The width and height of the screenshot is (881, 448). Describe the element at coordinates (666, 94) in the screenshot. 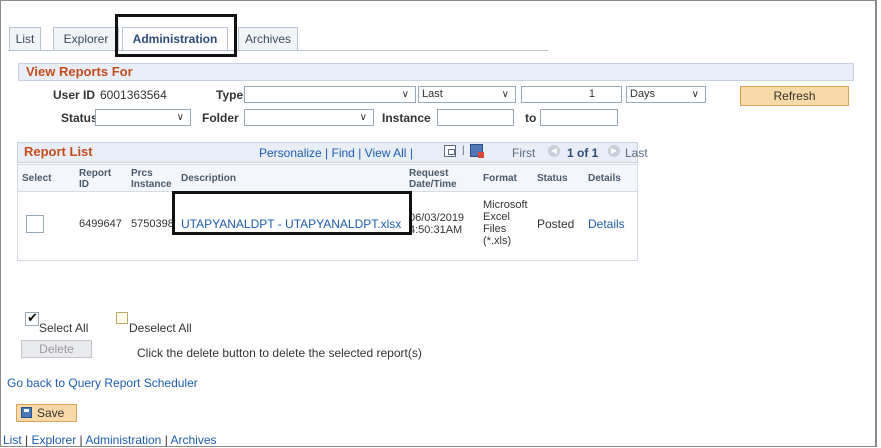

I see `days-select: Days ∨` at that location.